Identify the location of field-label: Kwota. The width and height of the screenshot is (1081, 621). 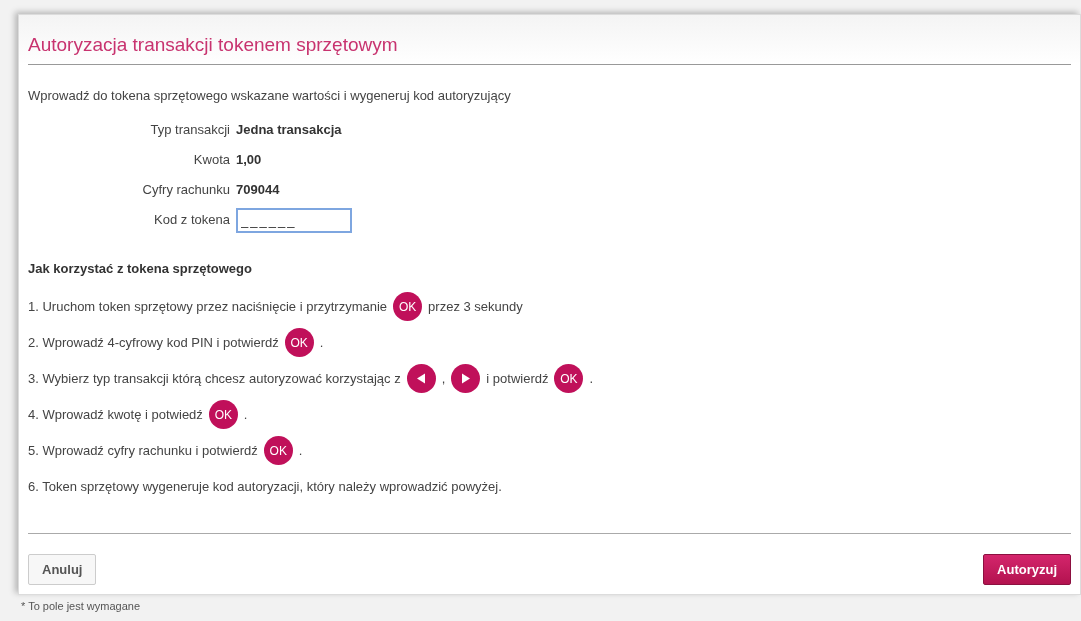
(211, 160).